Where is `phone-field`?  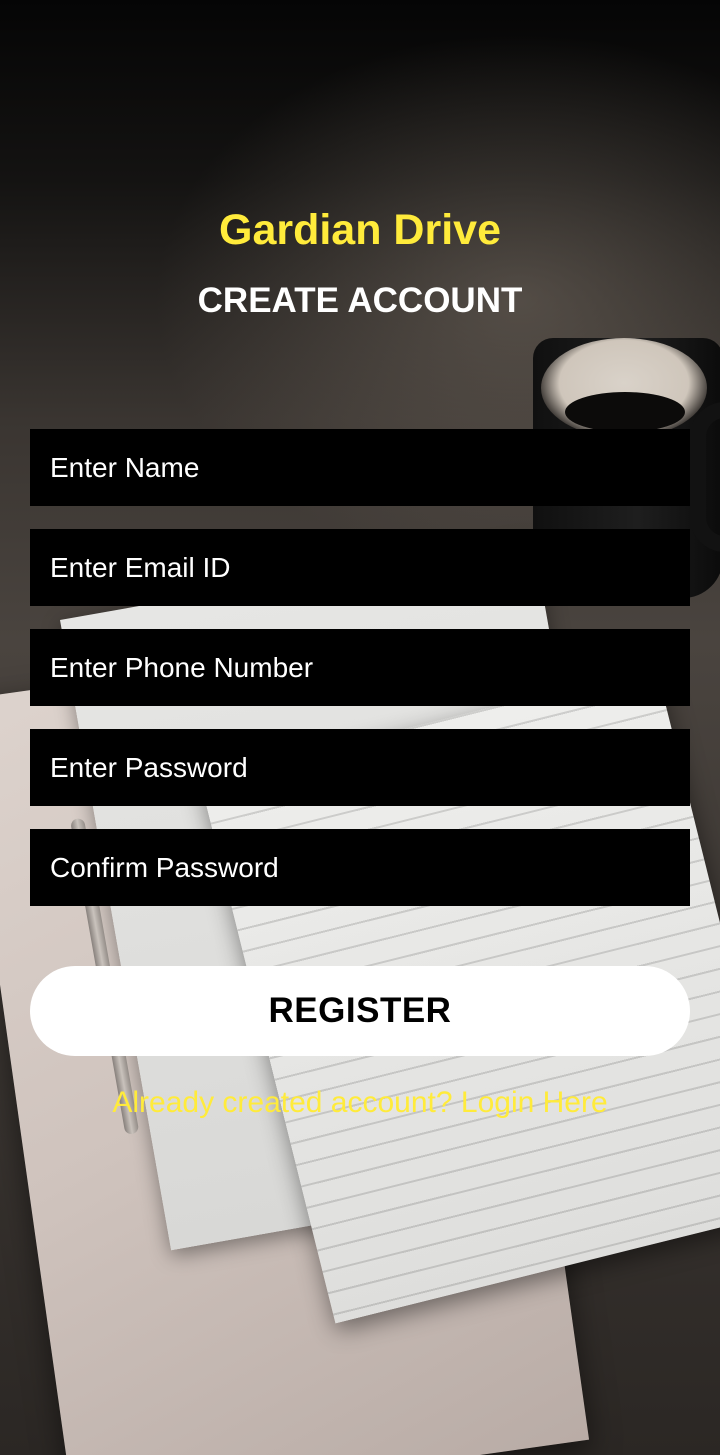 phone-field is located at coordinates (360, 667).